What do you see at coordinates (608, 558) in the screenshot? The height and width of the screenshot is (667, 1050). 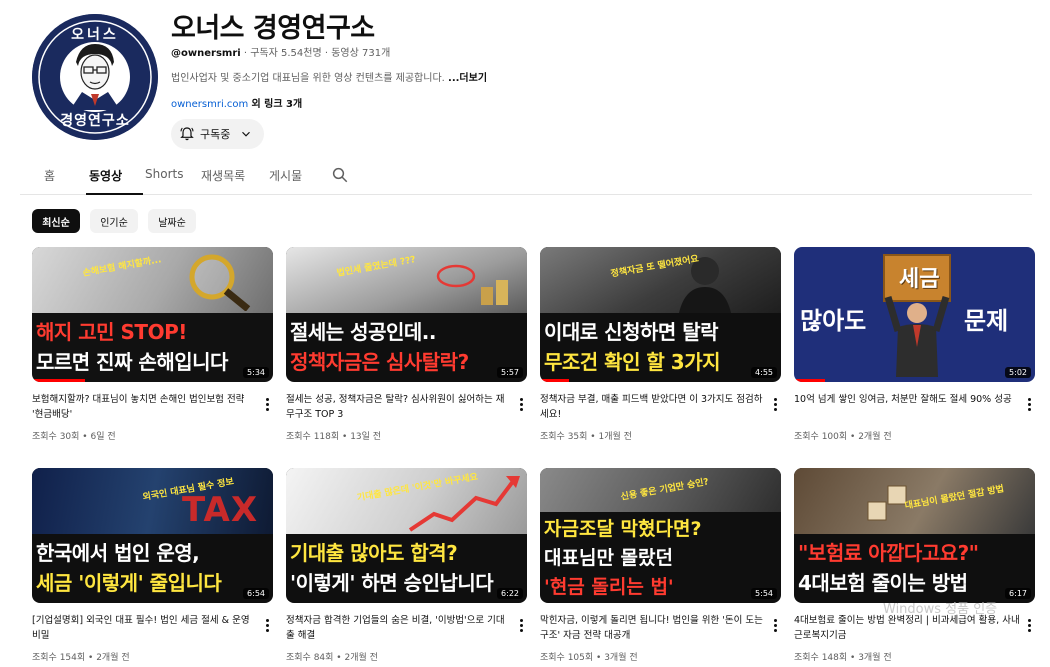 I see `thumbnail-subheadline: 대표님만 몰랐던` at bounding box center [608, 558].